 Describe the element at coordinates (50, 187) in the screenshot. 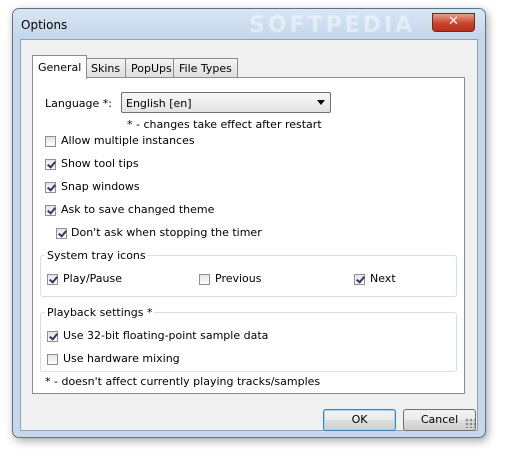

I see `snap-windows-checkbox` at that location.